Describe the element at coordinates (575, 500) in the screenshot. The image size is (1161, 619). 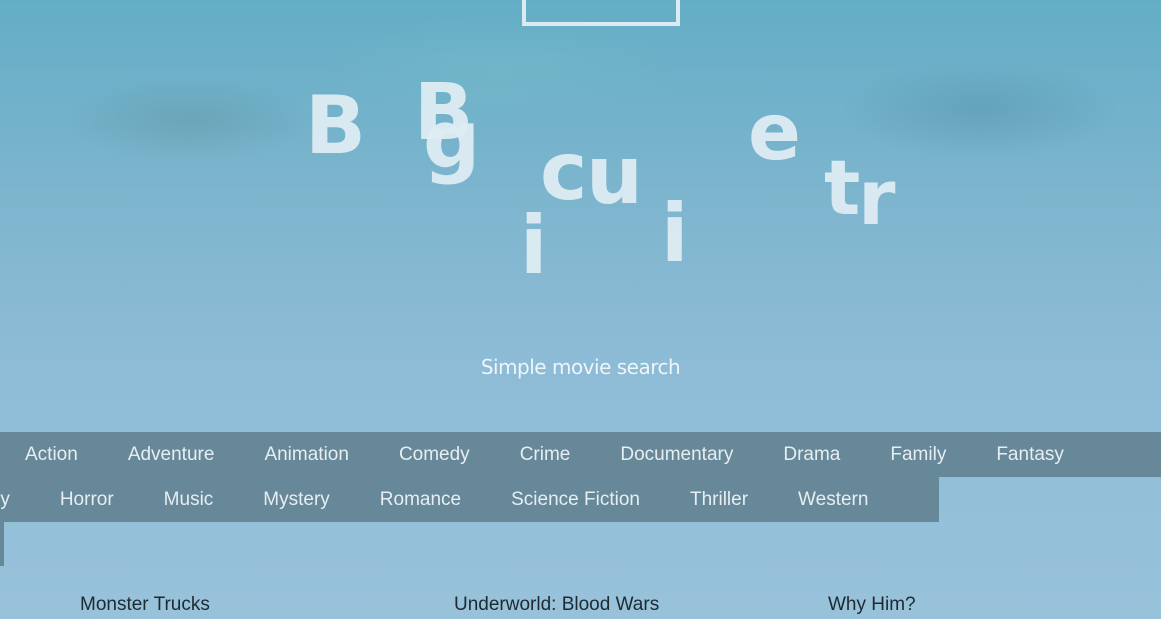
I see `genre-science-fiction: Science Fiction` at that location.